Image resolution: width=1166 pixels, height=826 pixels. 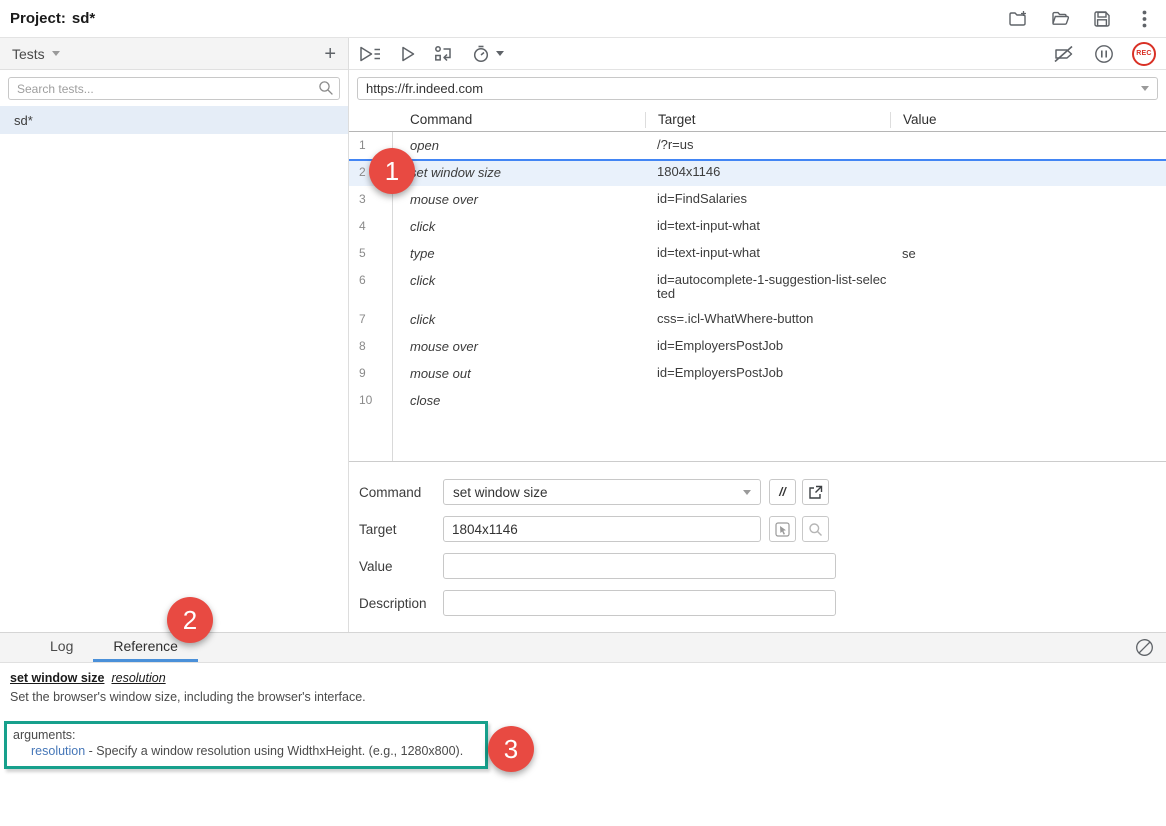 What do you see at coordinates (757, 400) in the screenshot?
I see `command-row: 10 close` at bounding box center [757, 400].